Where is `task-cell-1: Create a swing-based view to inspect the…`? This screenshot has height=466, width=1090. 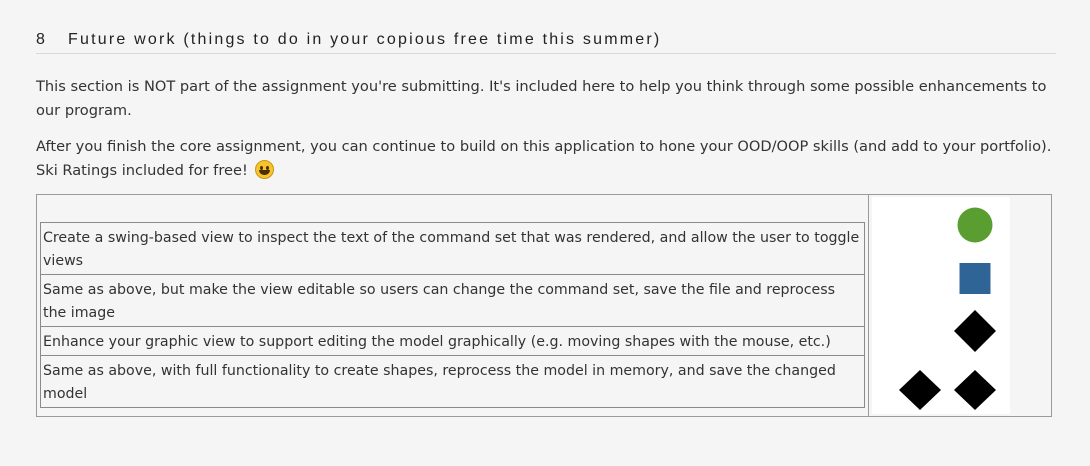 task-cell-1: Create a swing-based view to inspect the… is located at coordinates (452, 248).